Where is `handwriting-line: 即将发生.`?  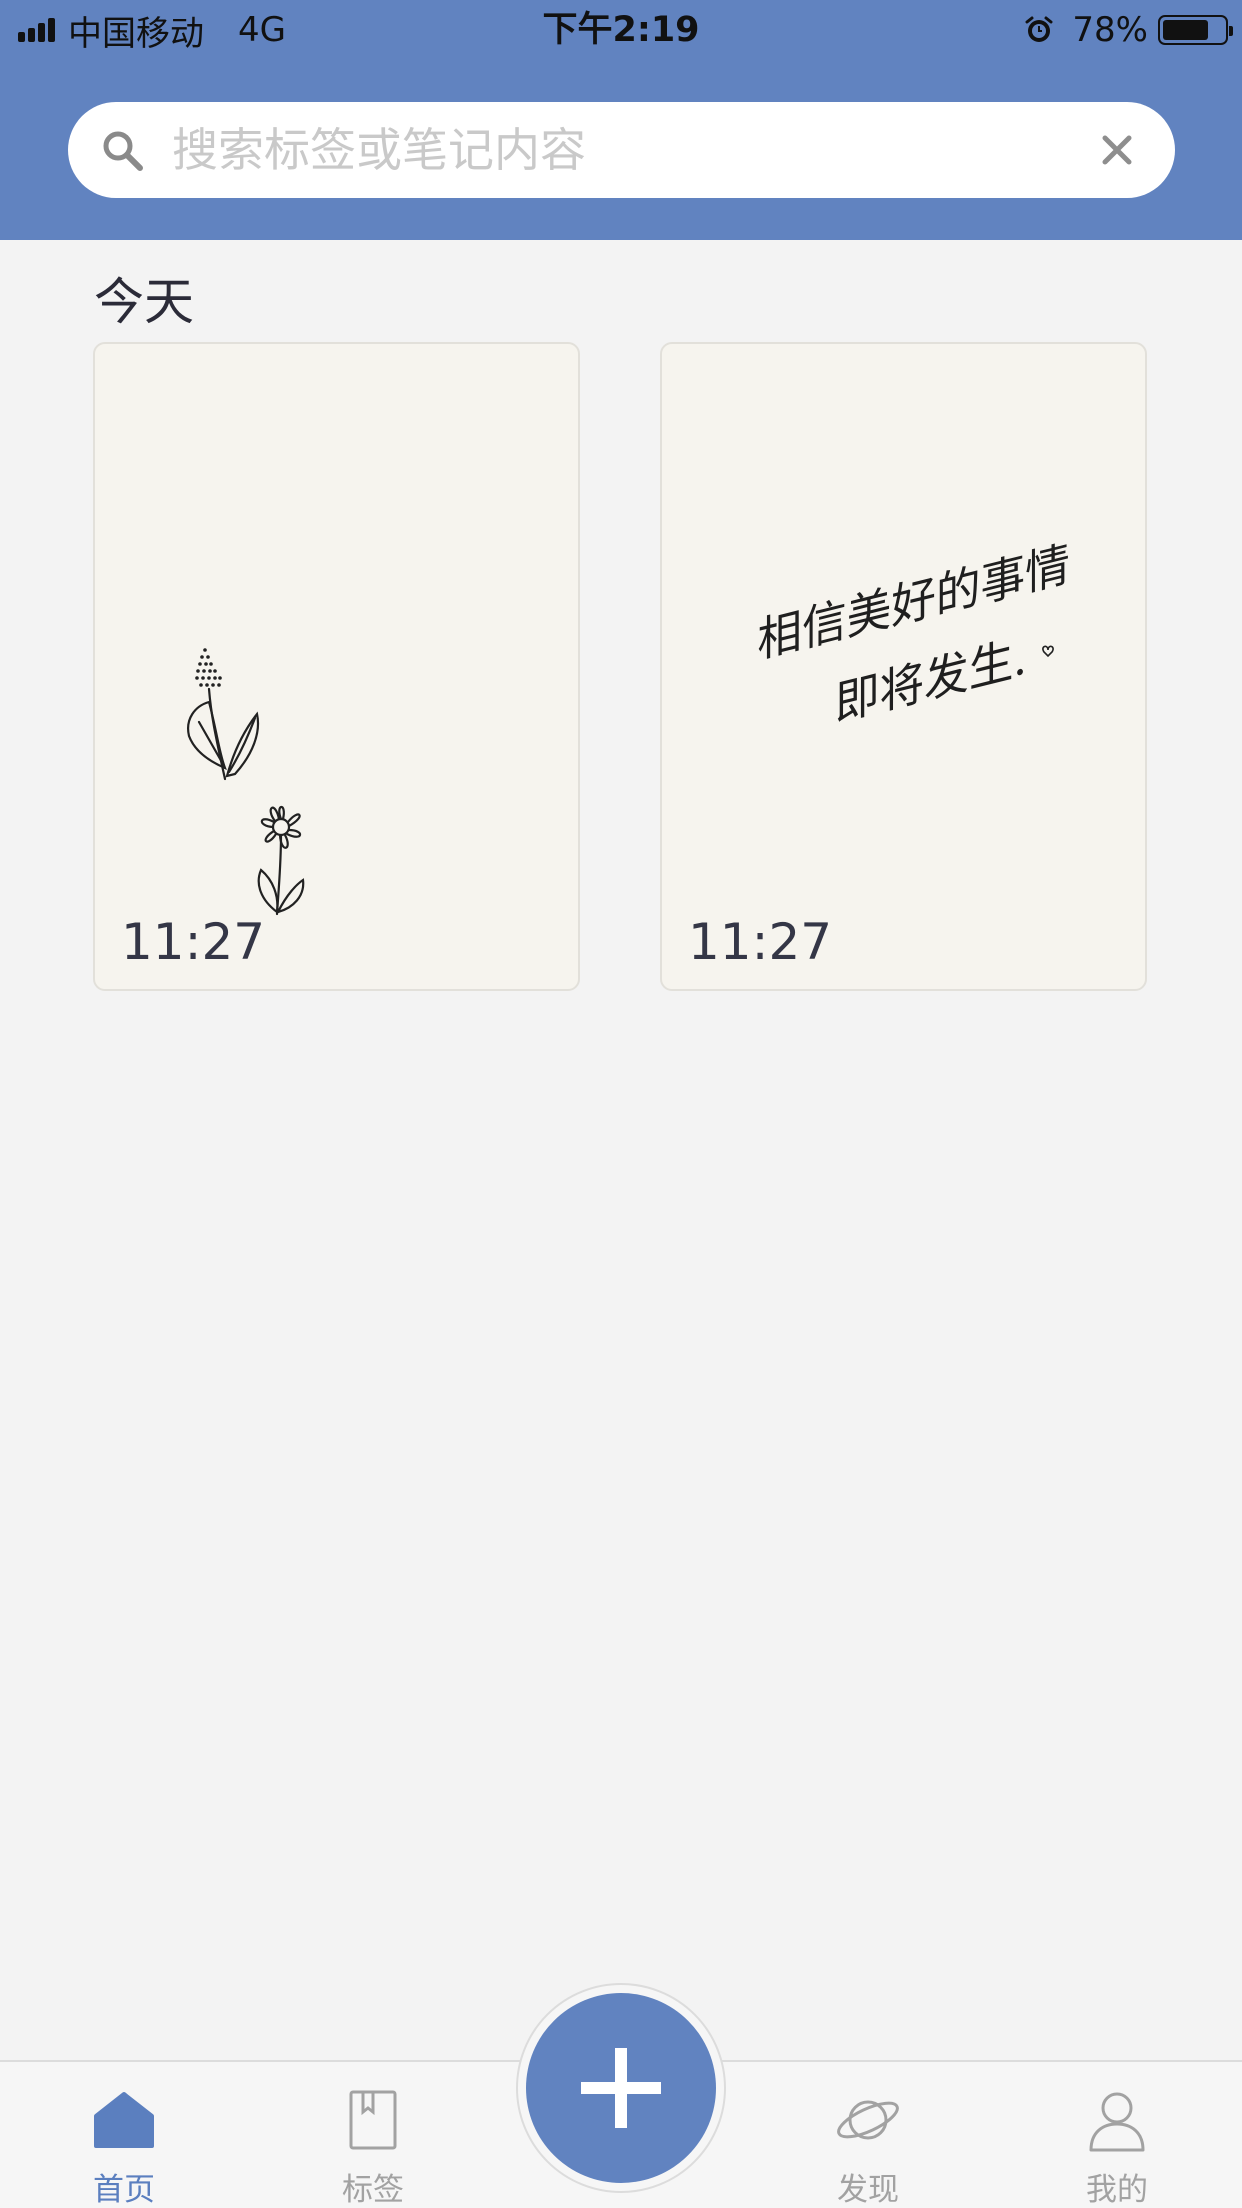 handwriting-line: 即将发生. is located at coordinates (928, 681).